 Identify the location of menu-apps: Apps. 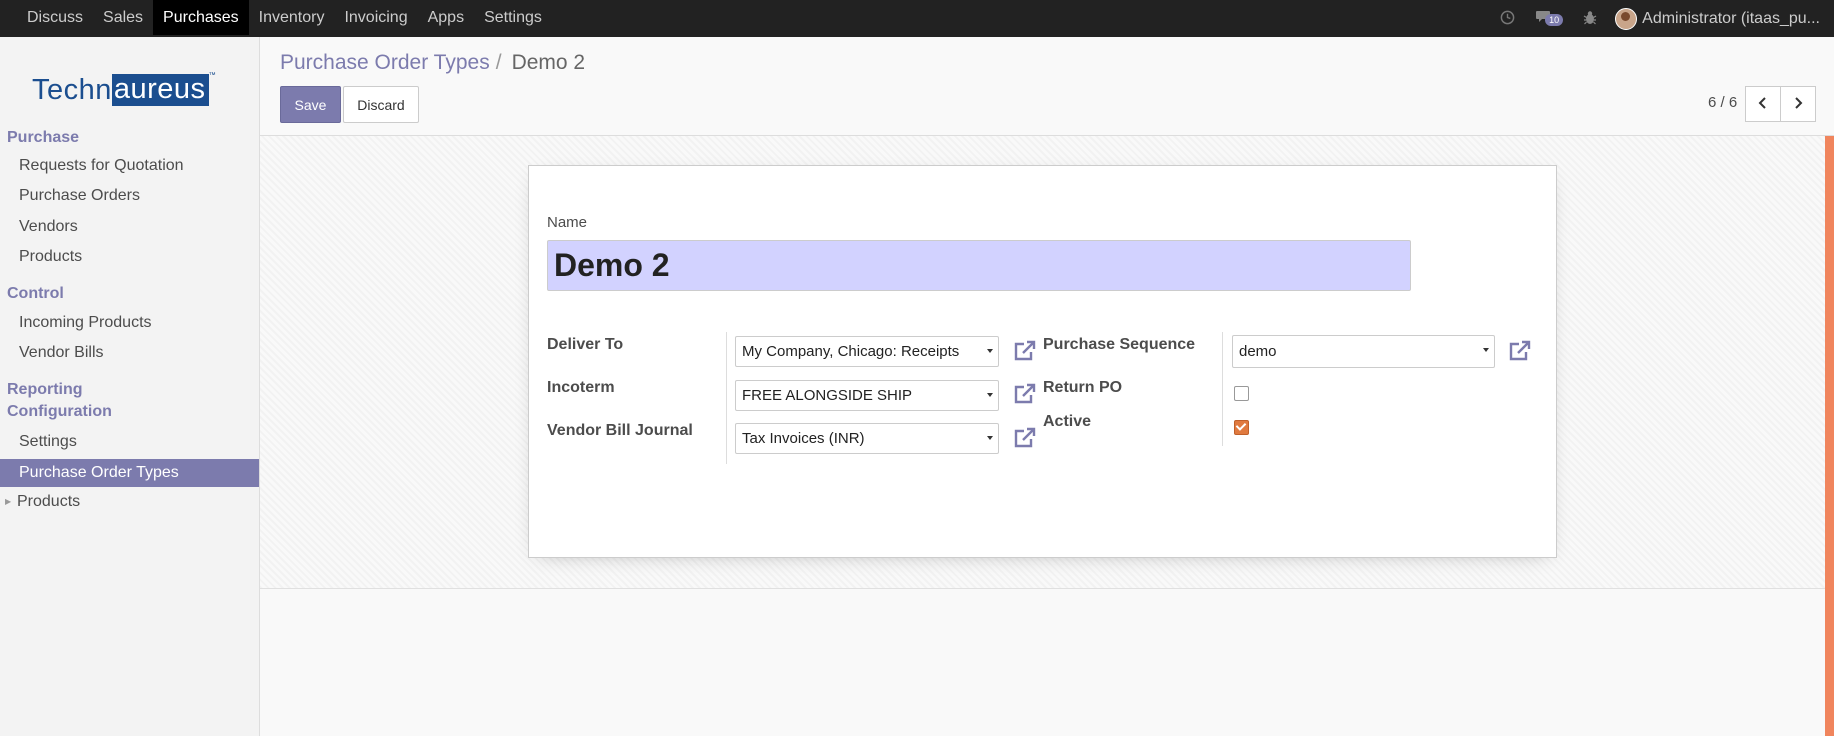
(446, 17).